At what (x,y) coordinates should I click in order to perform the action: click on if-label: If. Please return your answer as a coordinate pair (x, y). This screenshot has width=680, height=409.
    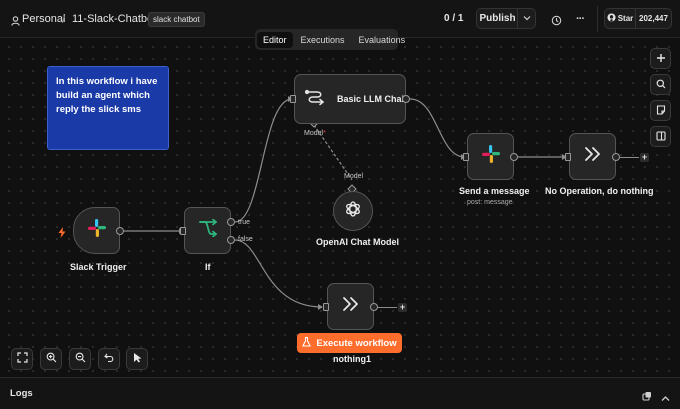
    Looking at the image, I should click on (208, 267).